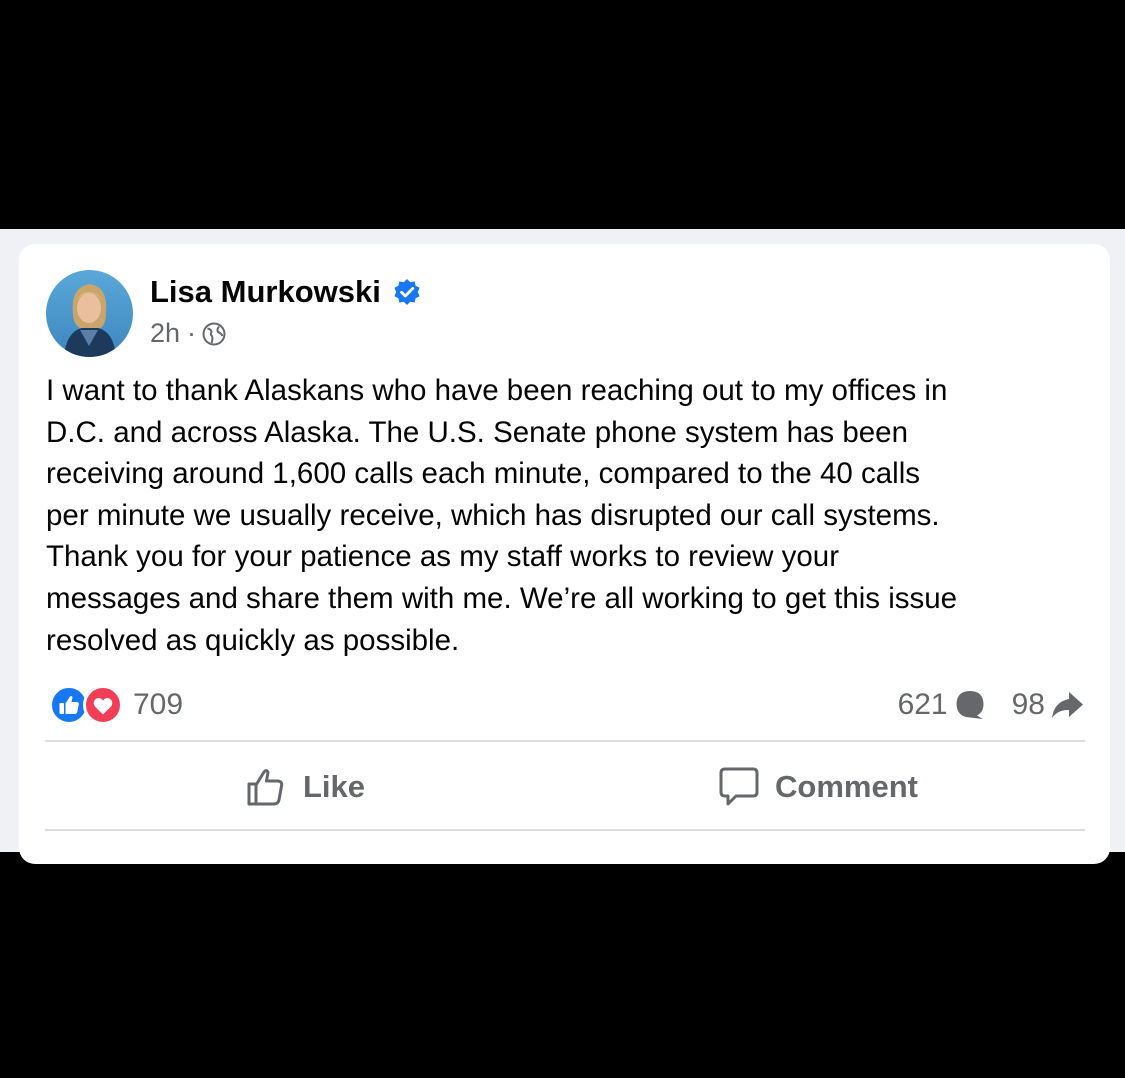 The height and width of the screenshot is (1078, 1125). Describe the element at coordinates (565, 787) in the screenshot. I see `post-actions: Like Comment` at that location.